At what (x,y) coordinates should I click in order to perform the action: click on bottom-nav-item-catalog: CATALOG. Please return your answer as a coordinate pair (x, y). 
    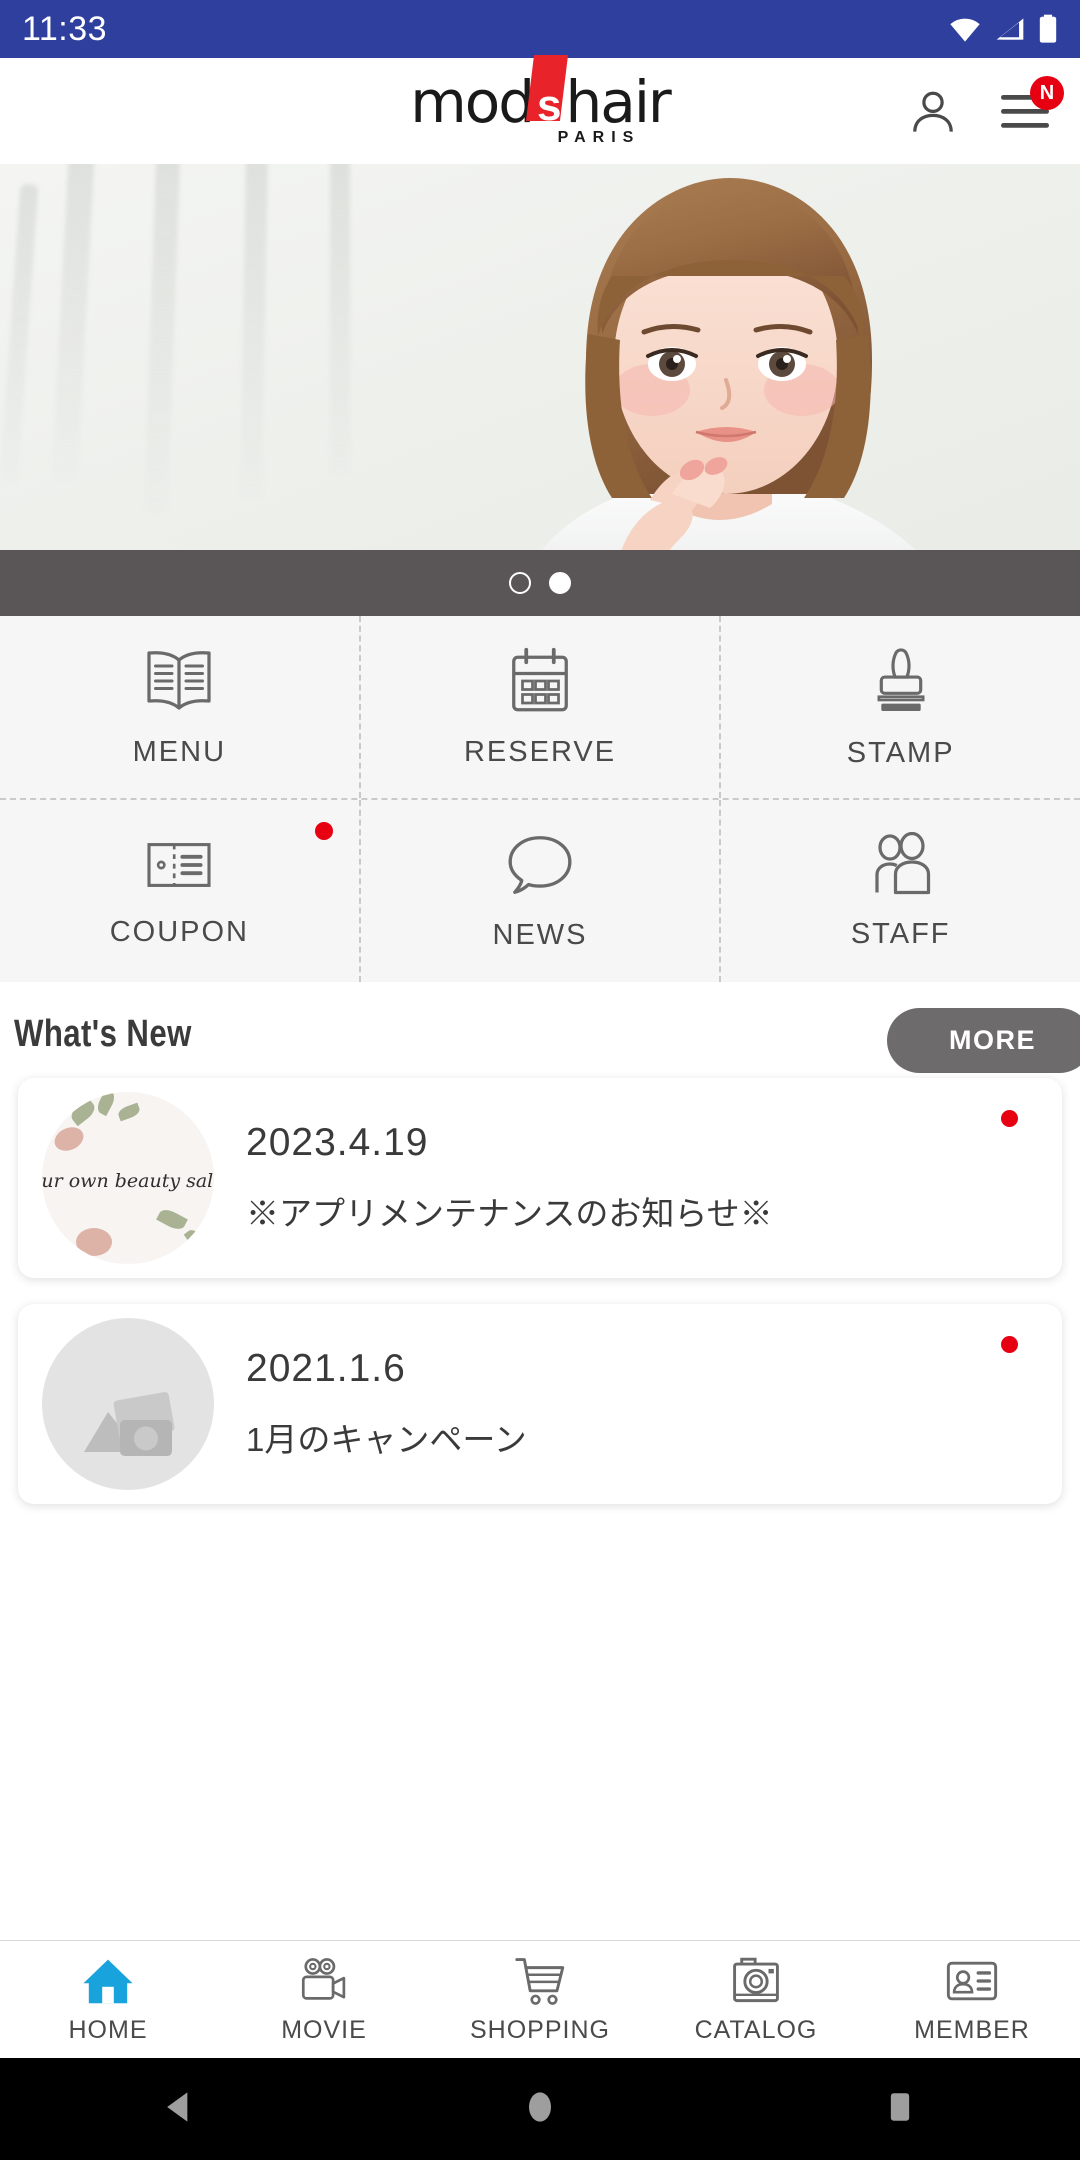
    Looking at the image, I should click on (756, 1999).